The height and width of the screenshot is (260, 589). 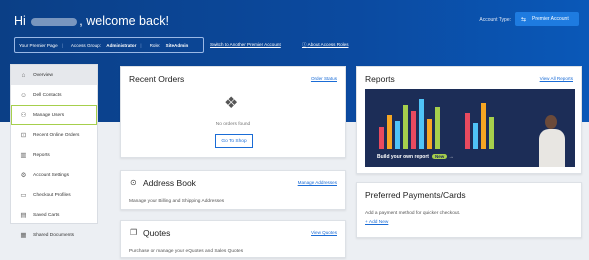 I want to click on documents-icon: ▦, so click(x=23, y=235).